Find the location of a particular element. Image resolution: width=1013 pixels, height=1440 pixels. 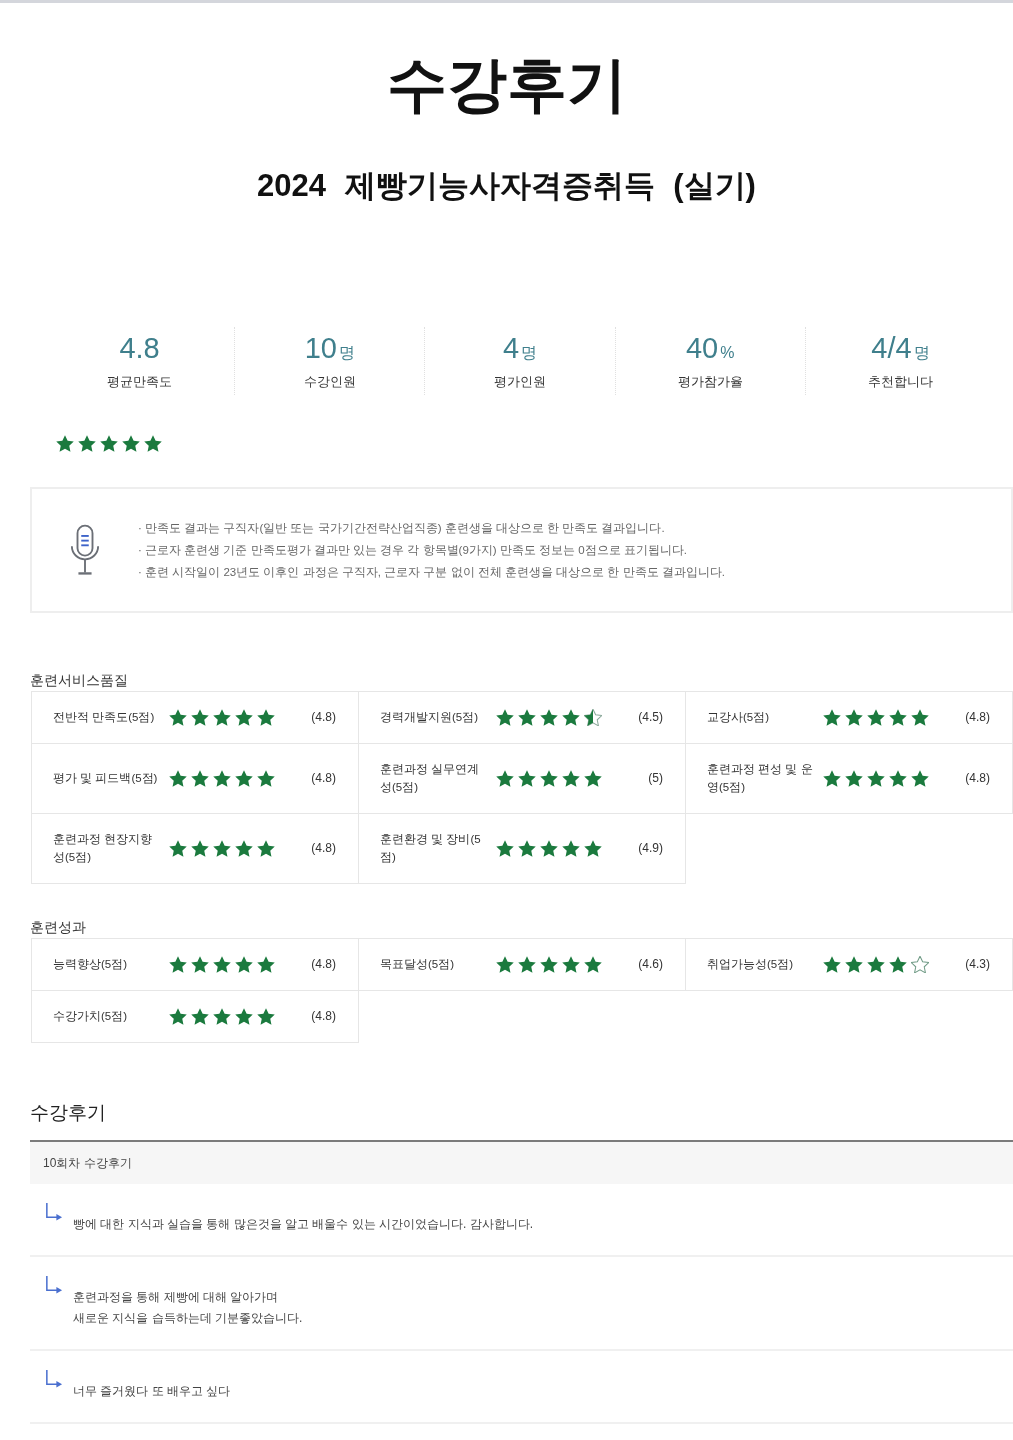

table-header: 10회차 수강후기 is located at coordinates (521, 1163).